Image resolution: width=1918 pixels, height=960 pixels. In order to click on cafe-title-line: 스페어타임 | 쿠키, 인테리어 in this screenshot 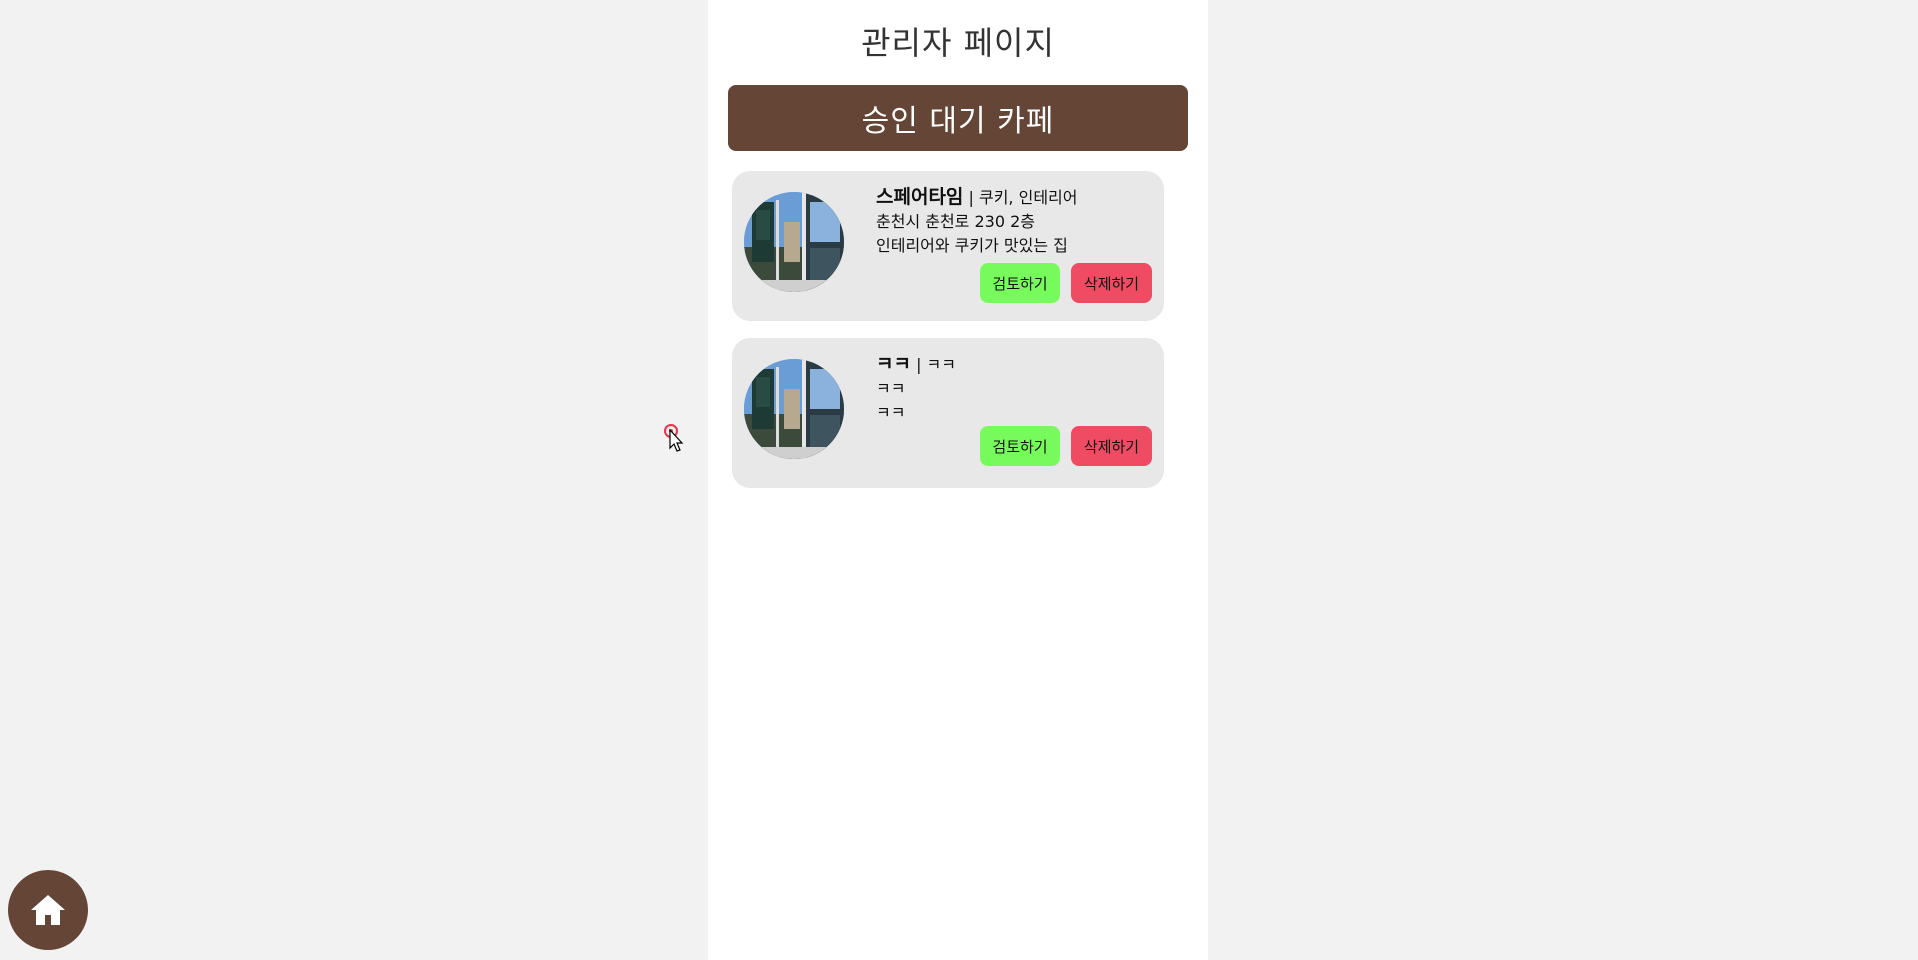, I will do `click(1016, 197)`.